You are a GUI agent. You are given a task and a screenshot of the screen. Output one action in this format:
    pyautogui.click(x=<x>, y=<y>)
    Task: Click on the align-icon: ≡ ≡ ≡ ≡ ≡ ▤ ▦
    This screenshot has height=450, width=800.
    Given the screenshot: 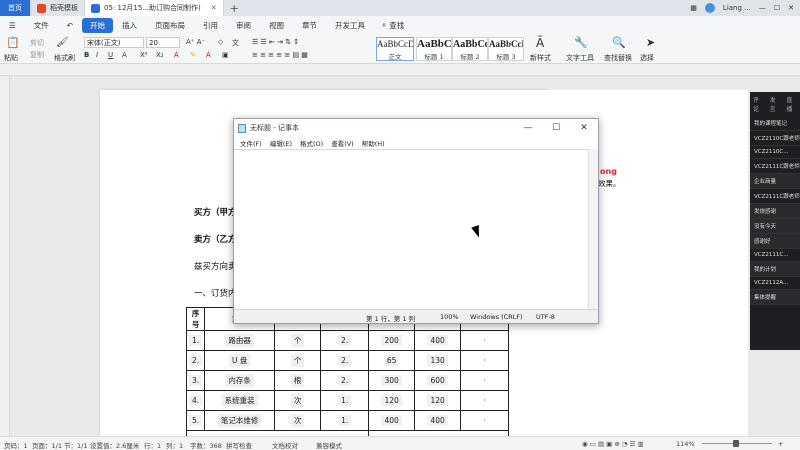 What is the action you would take?
    pyautogui.click(x=280, y=55)
    